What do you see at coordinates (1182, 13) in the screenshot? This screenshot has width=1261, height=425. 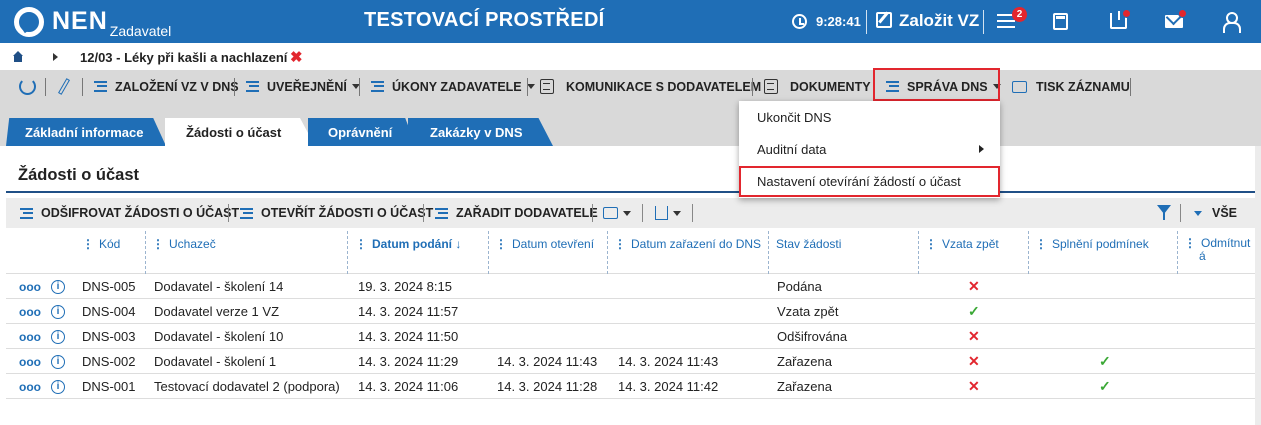 I see `mail-alert-dot` at bounding box center [1182, 13].